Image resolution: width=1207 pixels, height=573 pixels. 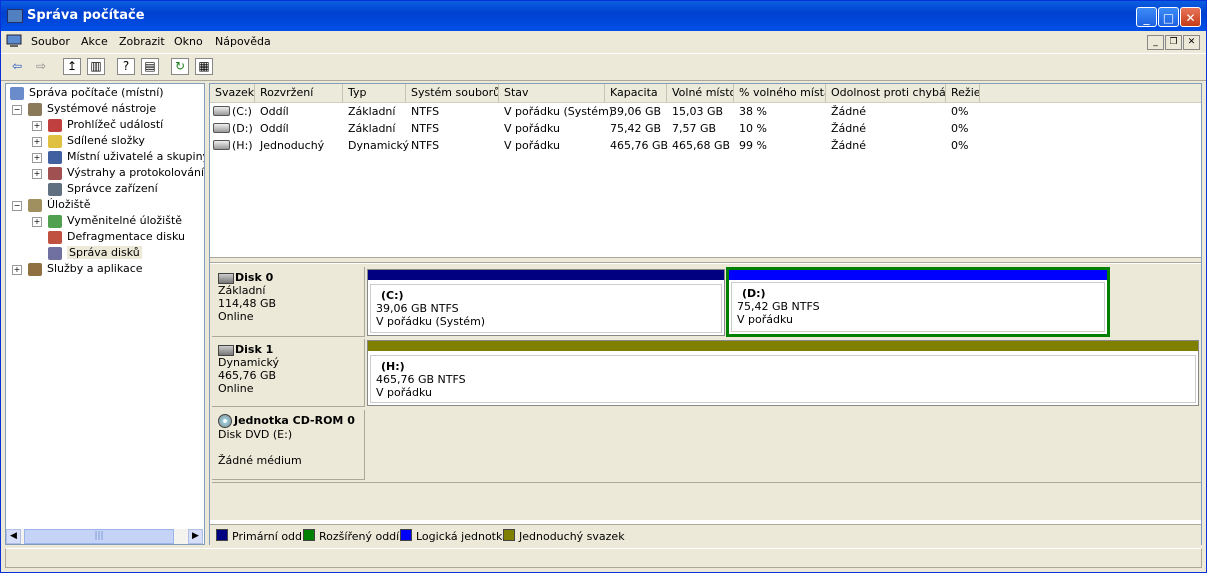 I want to click on tree-item-label: Vyměnitelné úložiště, so click(x=125, y=220).